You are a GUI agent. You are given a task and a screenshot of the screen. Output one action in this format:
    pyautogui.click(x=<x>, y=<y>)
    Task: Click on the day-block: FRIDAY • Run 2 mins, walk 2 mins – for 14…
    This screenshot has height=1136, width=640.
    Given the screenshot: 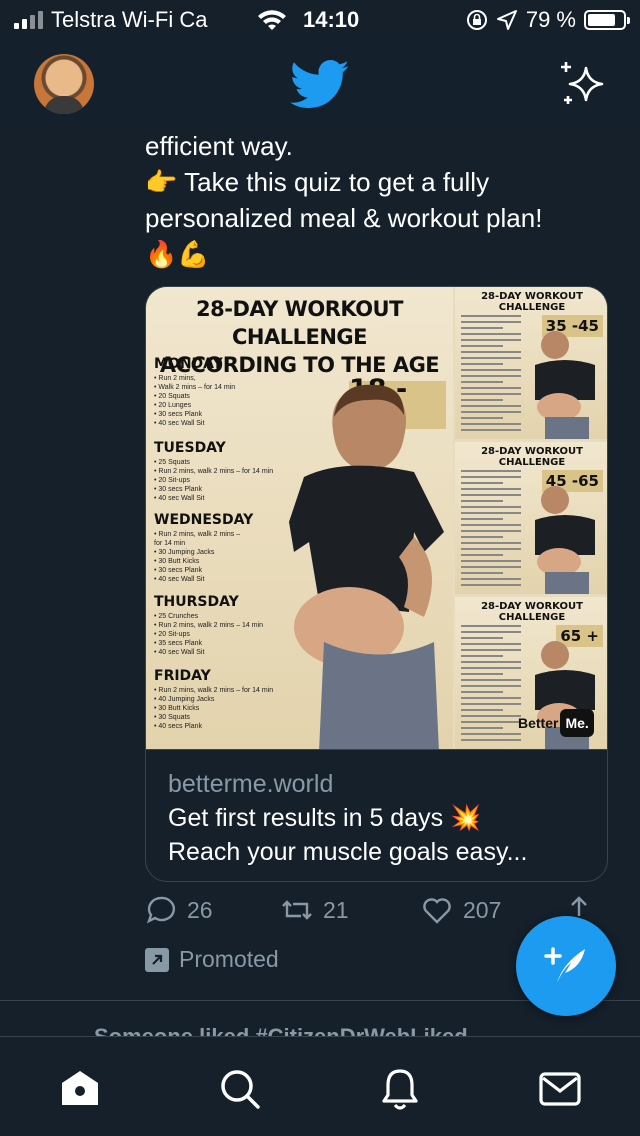 What is the action you would take?
    pyautogui.click(x=213, y=699)
    